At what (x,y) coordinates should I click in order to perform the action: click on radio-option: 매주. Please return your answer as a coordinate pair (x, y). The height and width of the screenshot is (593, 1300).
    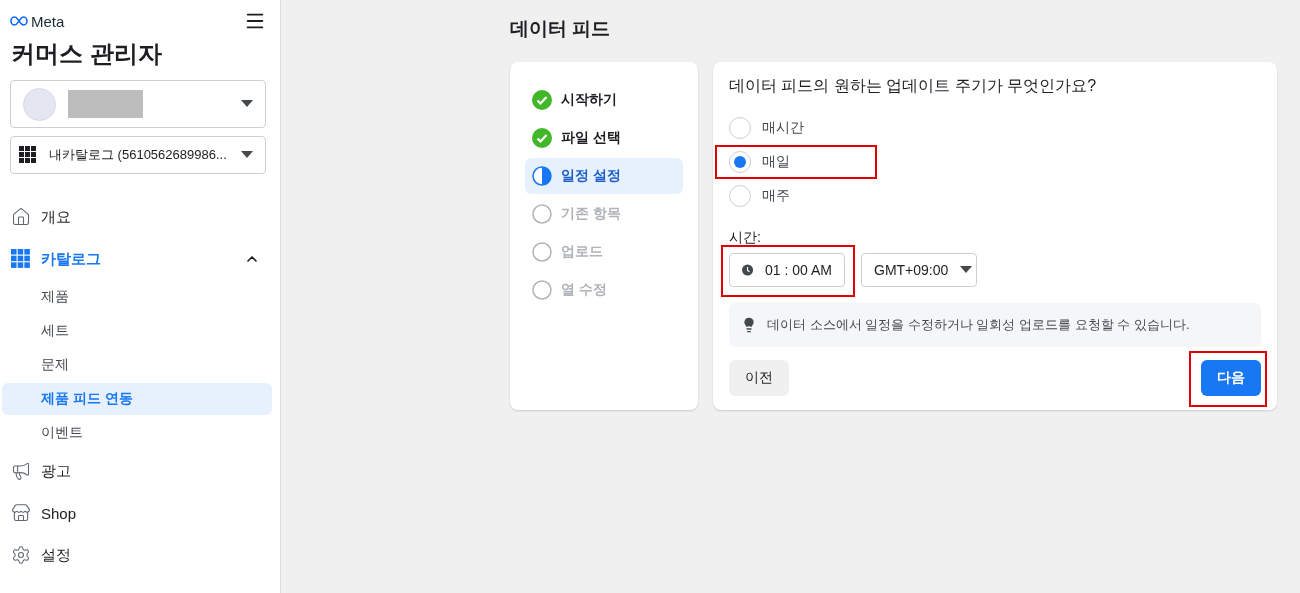
    Looking at the image, I should click on (799, 196).